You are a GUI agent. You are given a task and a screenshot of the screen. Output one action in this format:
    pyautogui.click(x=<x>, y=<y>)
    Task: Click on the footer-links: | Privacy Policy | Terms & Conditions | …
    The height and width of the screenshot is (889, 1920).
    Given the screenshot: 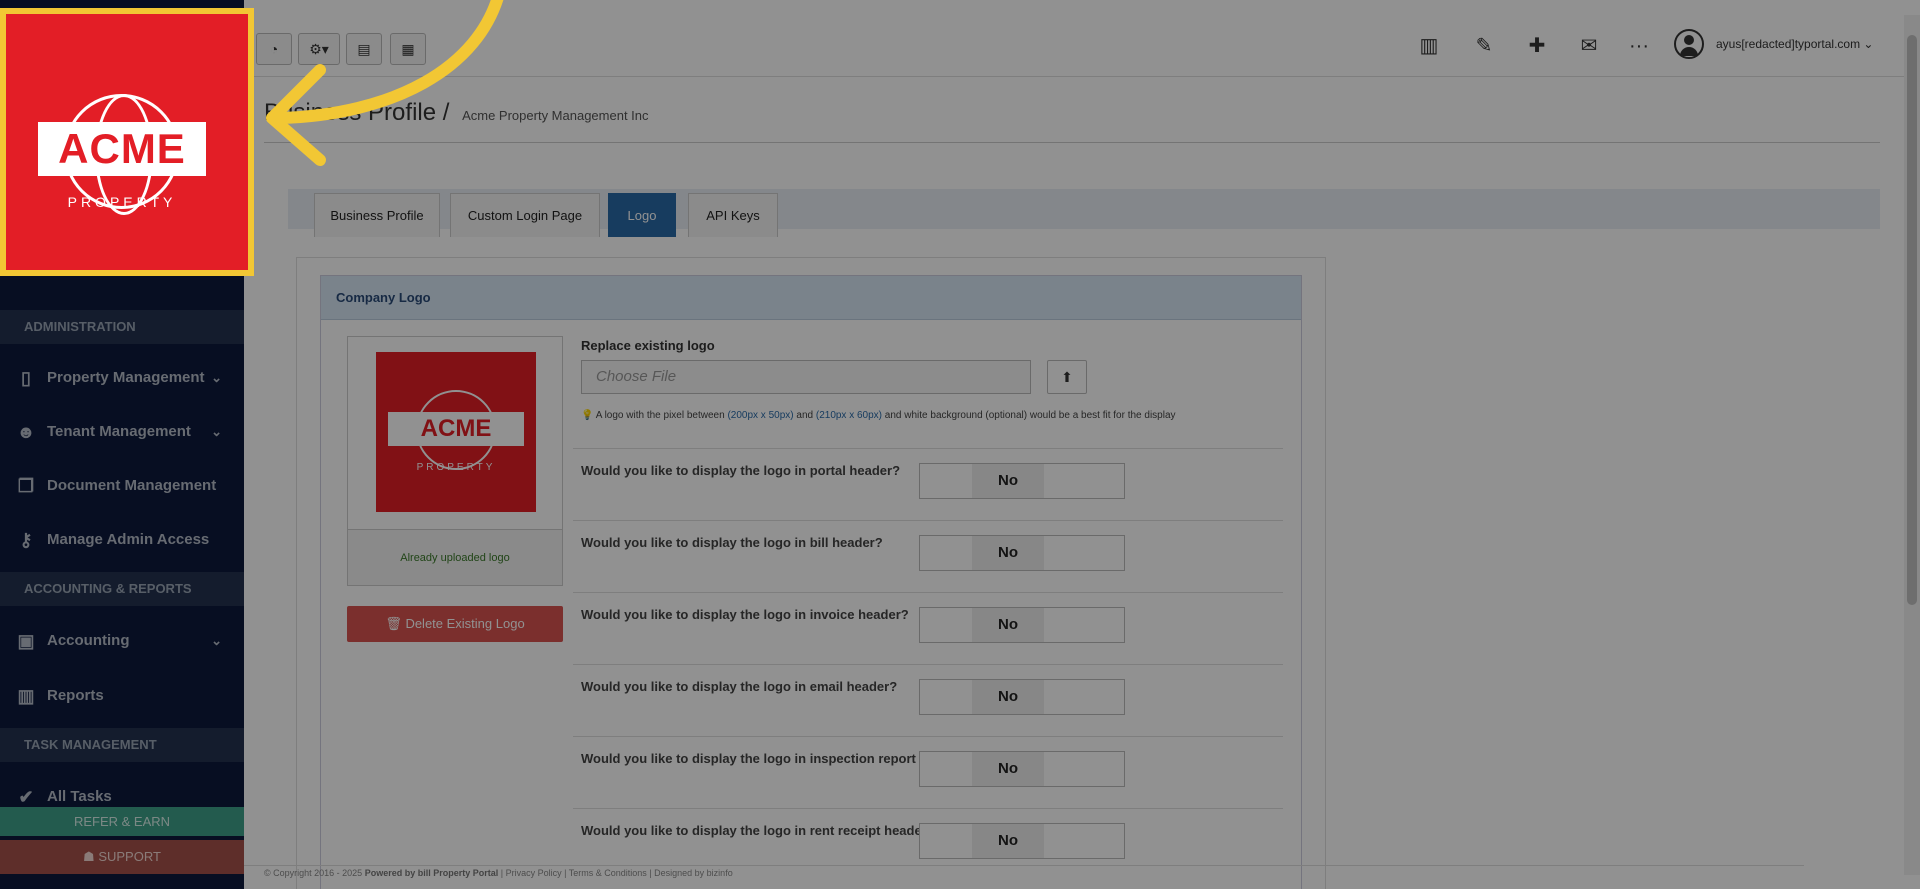 What is the action you would take?
    pyautogui.click(x=615, y=873)
    